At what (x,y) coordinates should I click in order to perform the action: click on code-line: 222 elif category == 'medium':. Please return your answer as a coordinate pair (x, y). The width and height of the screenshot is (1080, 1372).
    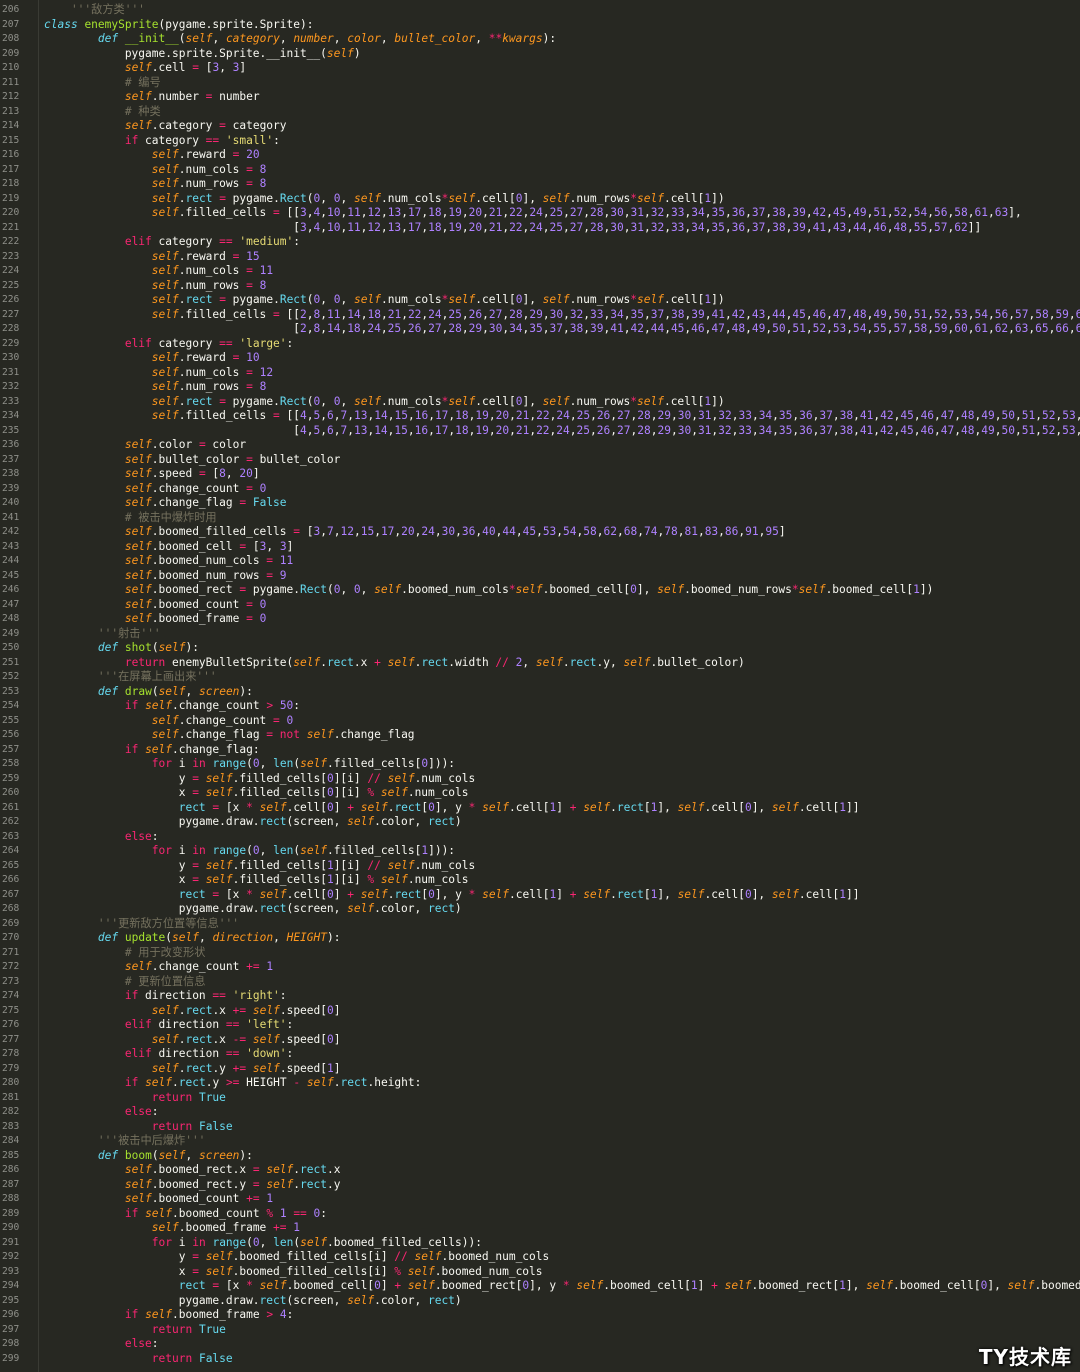
    Looking at the image, I should click on (540, 242).